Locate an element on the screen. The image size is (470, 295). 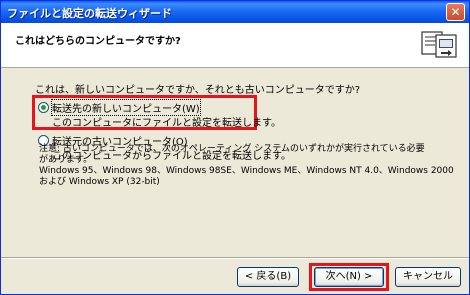
note-line: があります。 is located at coordinates (66, 160).